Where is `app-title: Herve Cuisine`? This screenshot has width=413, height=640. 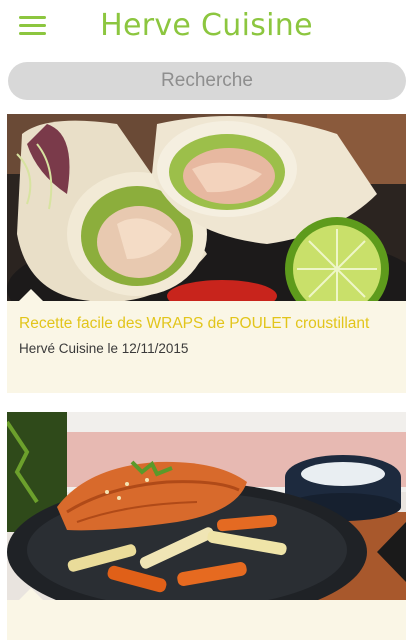 app-title: Herve Cuisine is located at coordinates (206, 25).